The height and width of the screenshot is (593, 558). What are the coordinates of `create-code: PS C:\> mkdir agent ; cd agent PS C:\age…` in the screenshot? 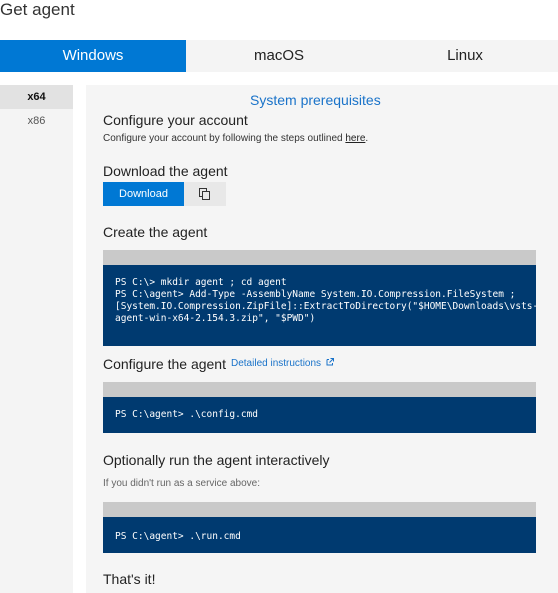 It's located at (325, 300).